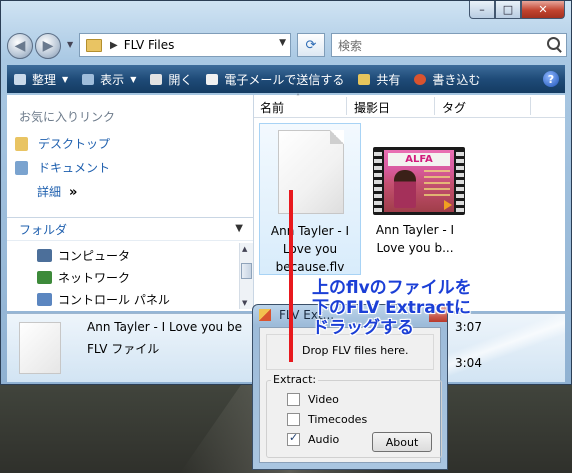 The height and width of the screenshot is (473, 572). What do you see at coordinates (437, 185) in the screenshot?
I see `thumbnail-text-lines` at bounding box center [437, 185].